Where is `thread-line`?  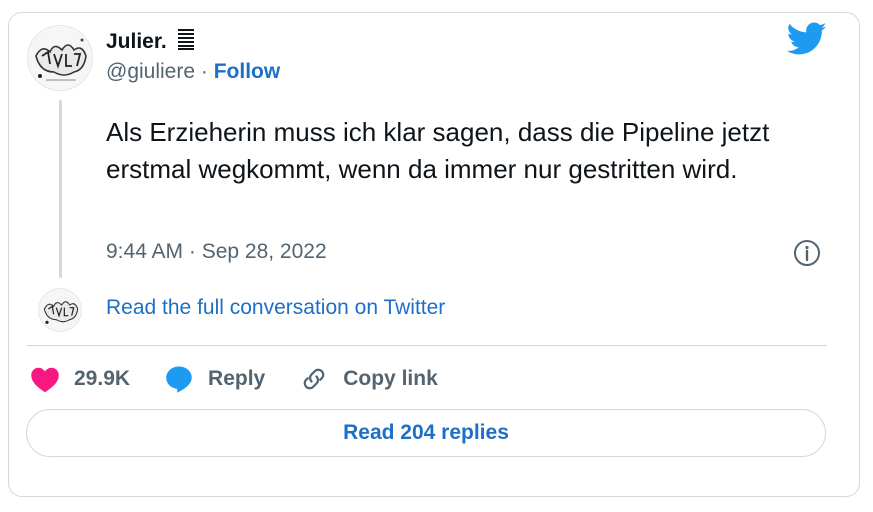 thread-line is located at coordinates (60, 189).